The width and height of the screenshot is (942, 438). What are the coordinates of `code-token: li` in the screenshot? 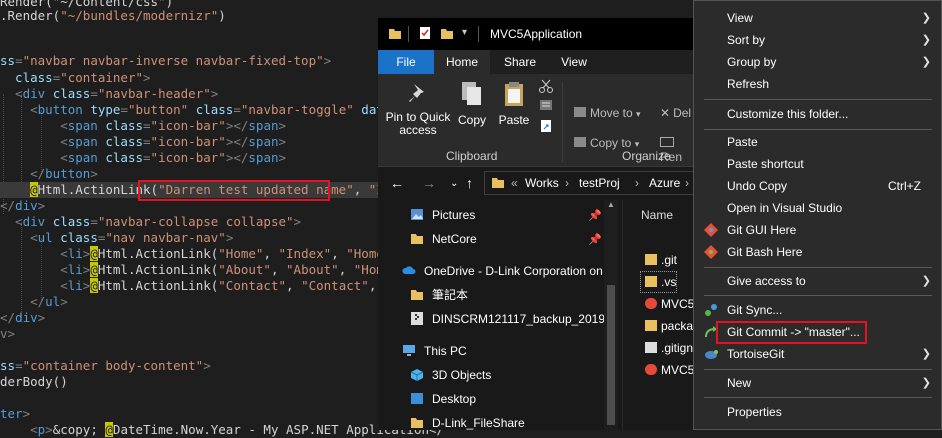 It's located at (75, 285).